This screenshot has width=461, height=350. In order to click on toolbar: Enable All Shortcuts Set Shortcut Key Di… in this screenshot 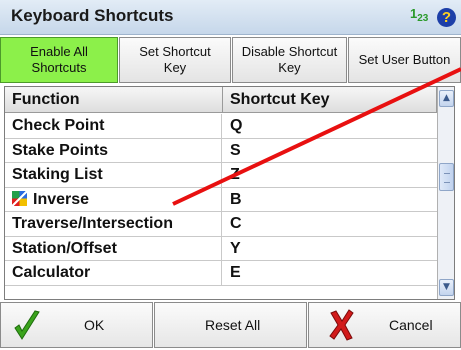, I will do `click(230, 60)`.